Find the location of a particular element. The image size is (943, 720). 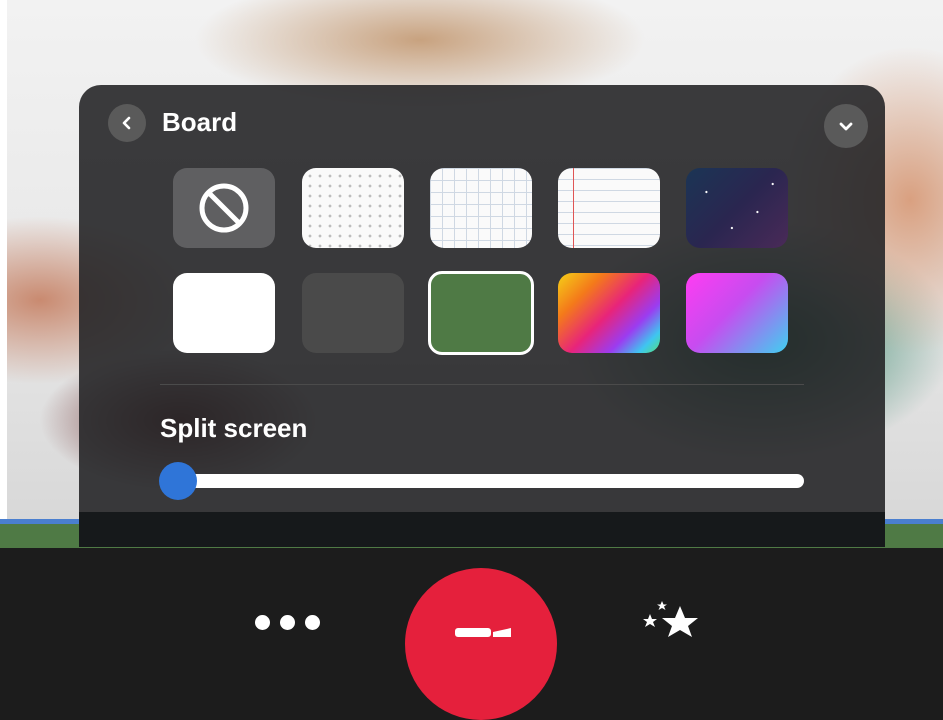

more-button is located at coordinates (290, 626).